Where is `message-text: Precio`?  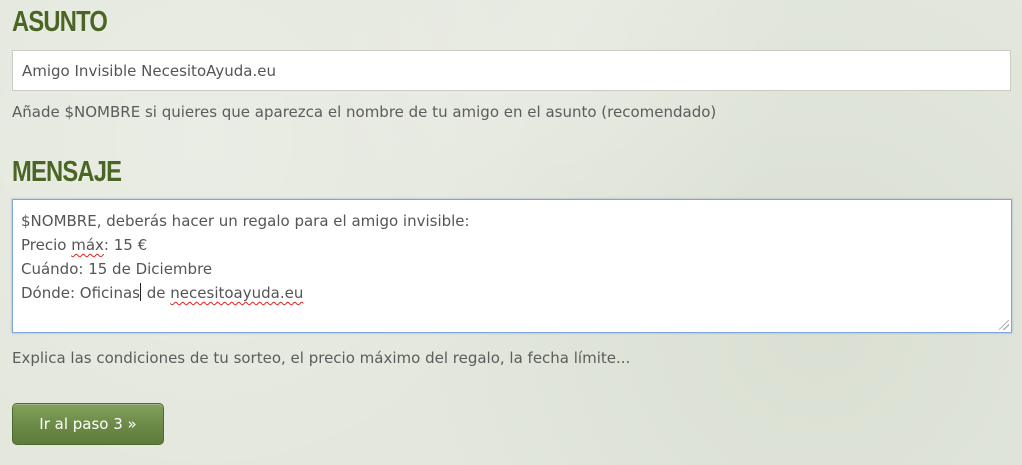
message-text: Precio is located at coordinates (46, 245).